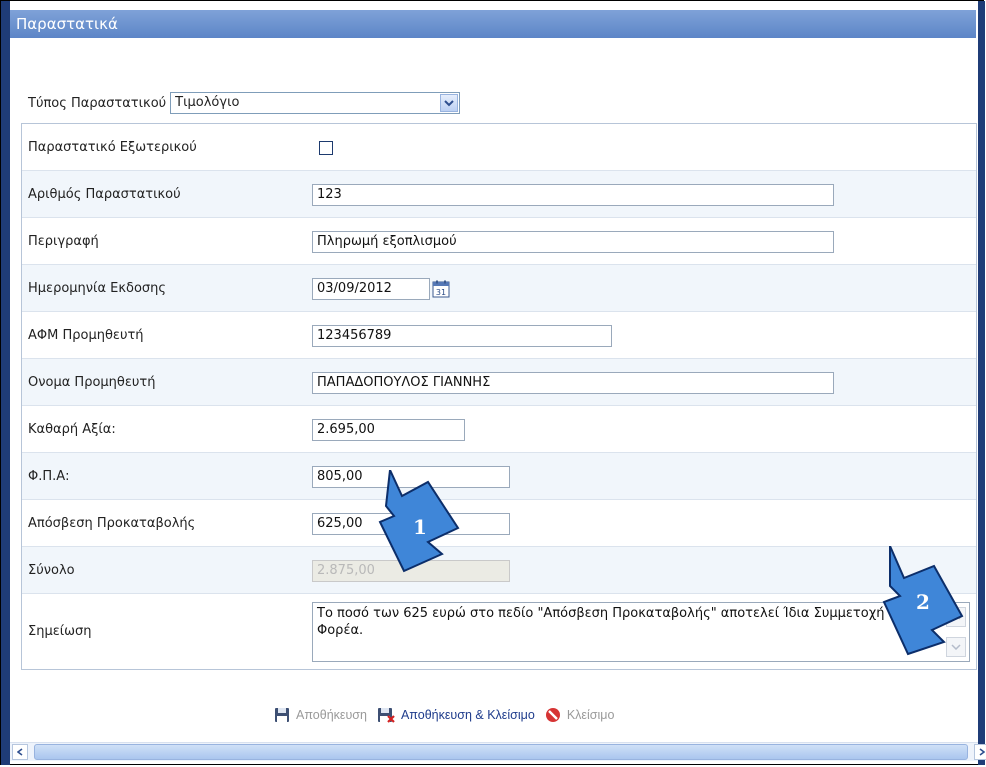 Image resolution: width=986 pixels, height=767 pixels. I want to click on floppy-disk-icon, so click(282, 715).